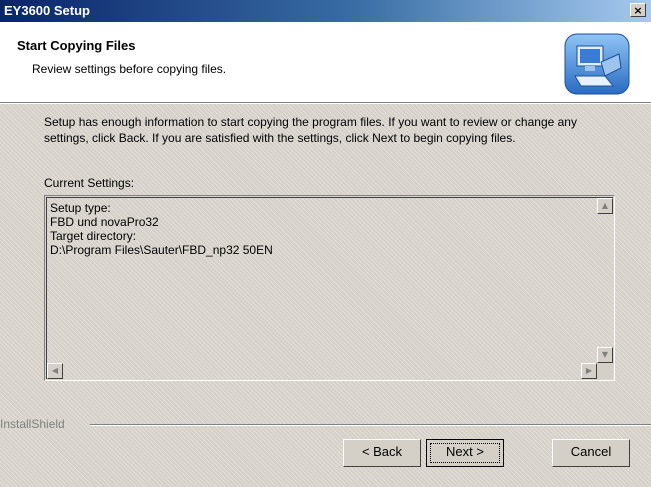 The height and width of the screenshot is (487, 651). I want to click on back-button: < Back, so click(382, 453).